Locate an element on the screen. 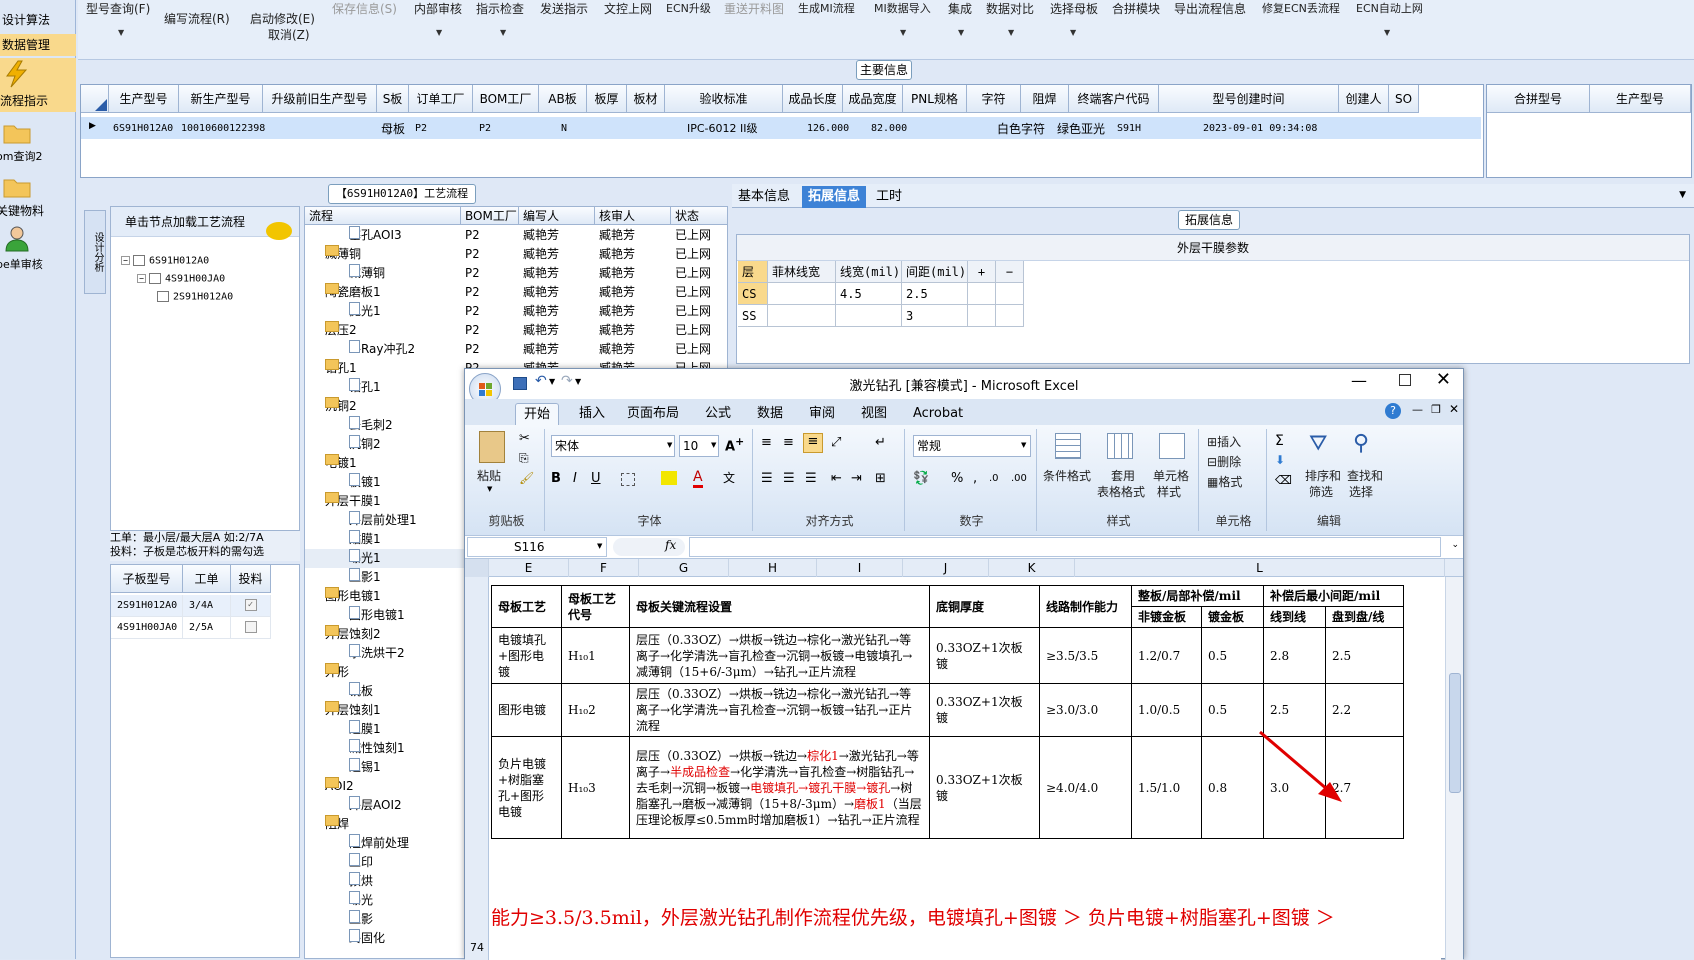 Image resolution: width=1694 pixels, height=960 pixels. col-header: 流程 is located at coordinates (383, 216).